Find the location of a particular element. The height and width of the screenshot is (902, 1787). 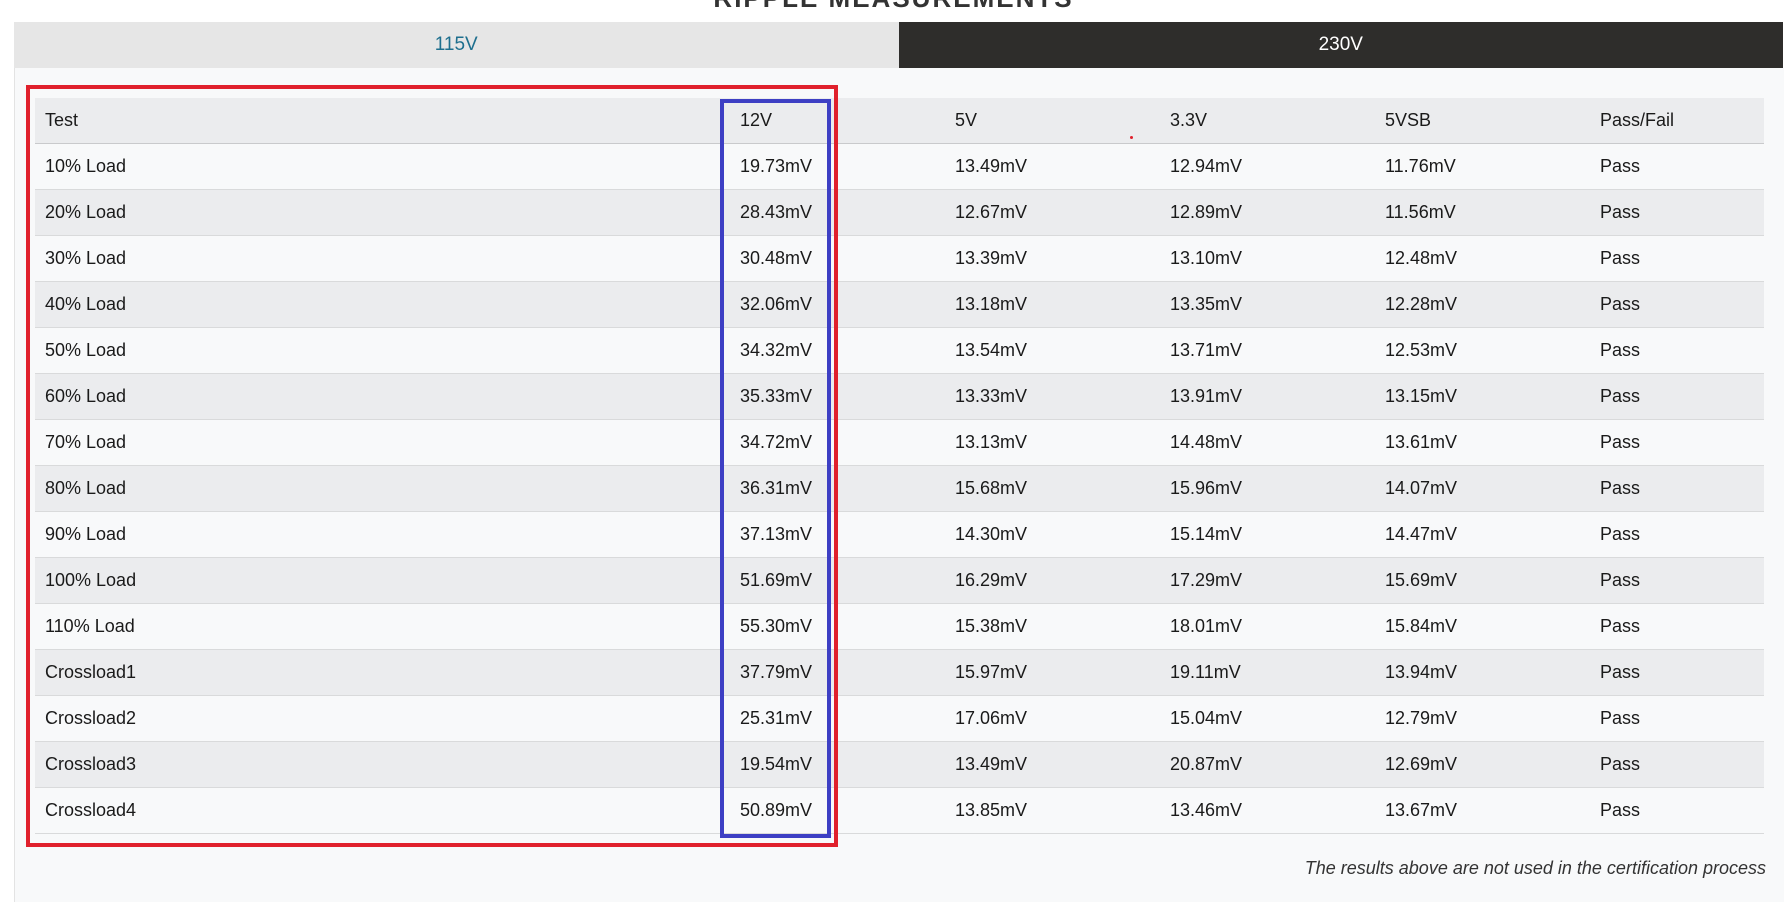

cell-test: 90% Load is located at coordinates (382, 534).